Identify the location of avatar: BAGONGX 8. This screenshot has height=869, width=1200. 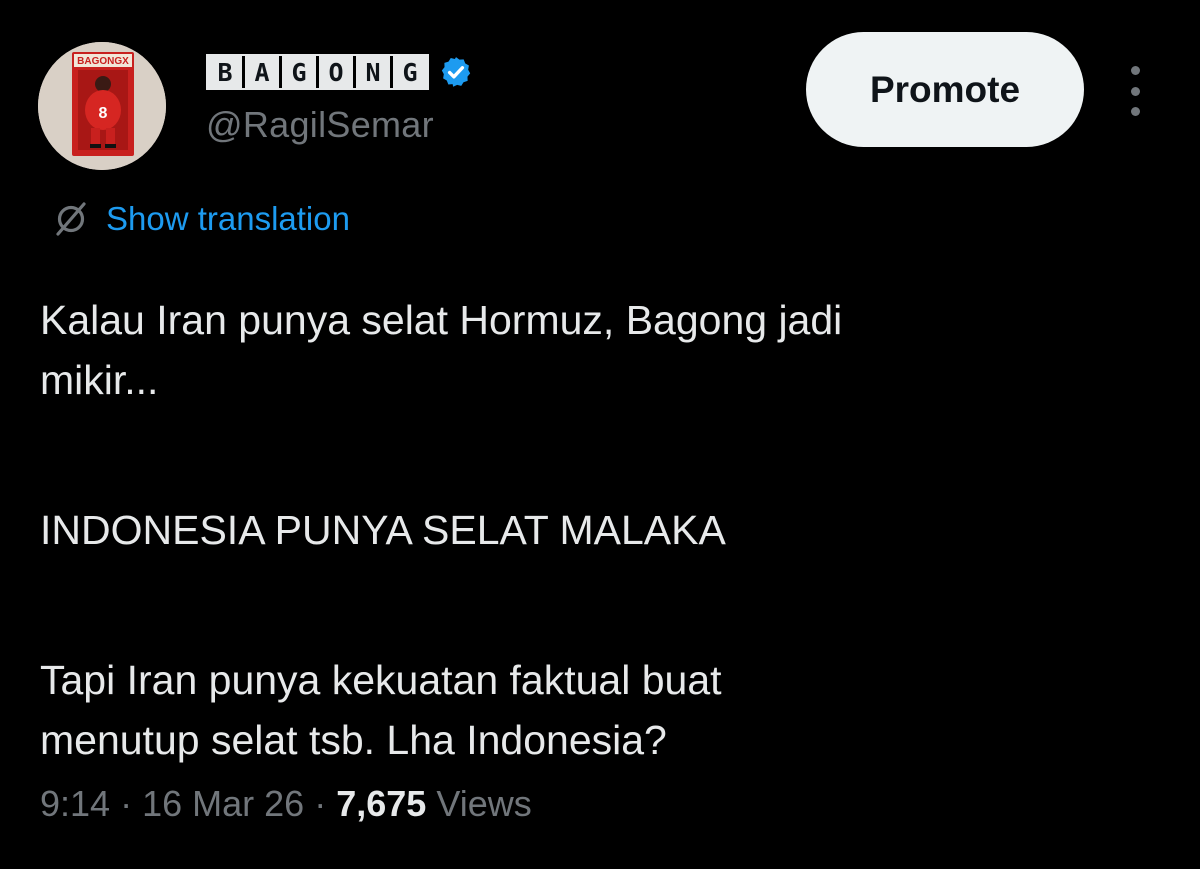
(102, 106).